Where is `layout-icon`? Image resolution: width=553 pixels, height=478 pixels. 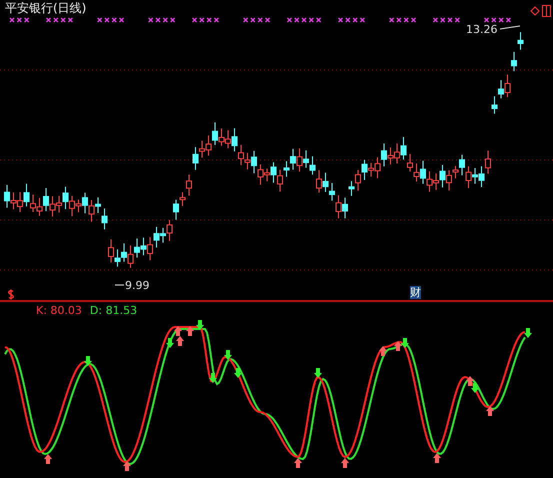 layout-icon is located at coordinates (546, 11).